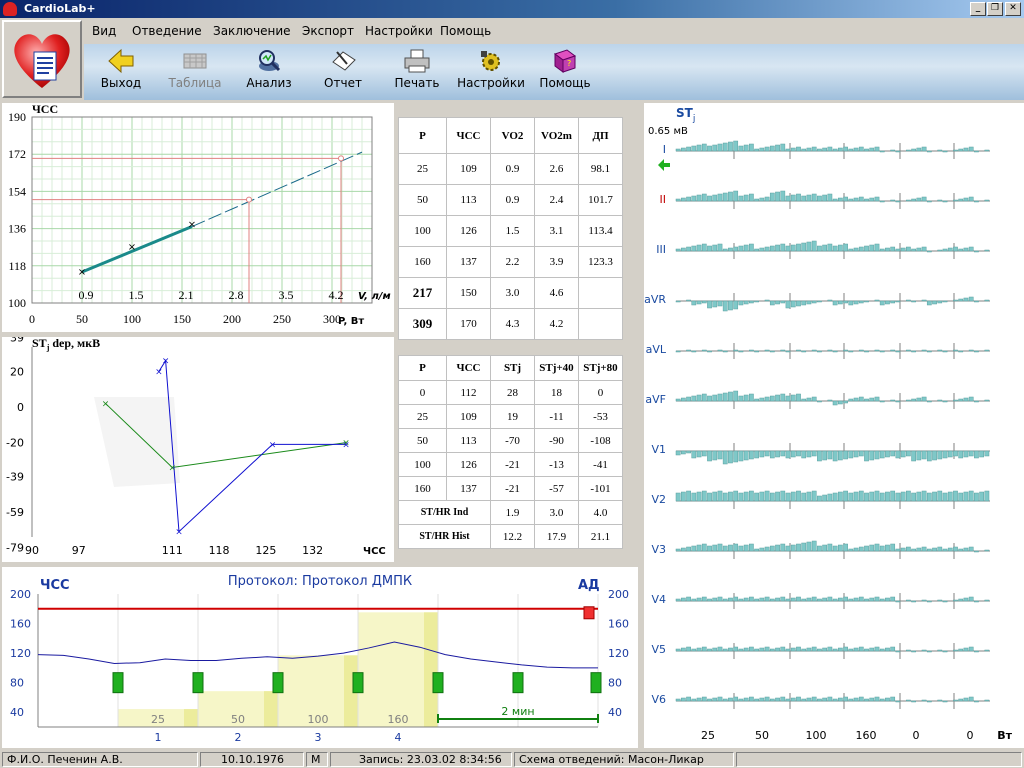  What do you see at coordinates (343, 71) in the screenshot?
I see `report-button: Отчет` at bounding box center [343, 71].